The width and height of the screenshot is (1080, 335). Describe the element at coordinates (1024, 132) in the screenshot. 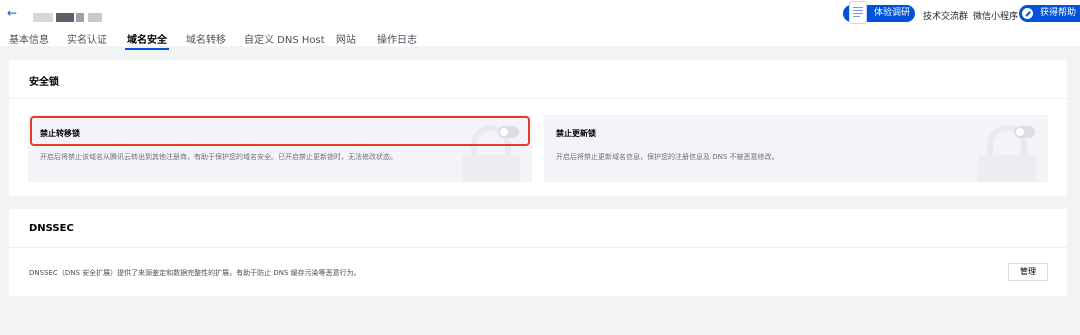

I see `update-lock-toggle` at that location.